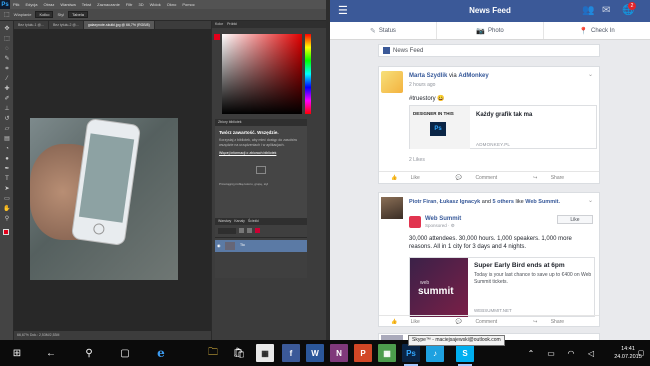 Image resolution: width=650 pixels, height=366 pixels. Describe the element at coordinates (262, 74) in the screenshot. I see `ps-color-field` at that location.